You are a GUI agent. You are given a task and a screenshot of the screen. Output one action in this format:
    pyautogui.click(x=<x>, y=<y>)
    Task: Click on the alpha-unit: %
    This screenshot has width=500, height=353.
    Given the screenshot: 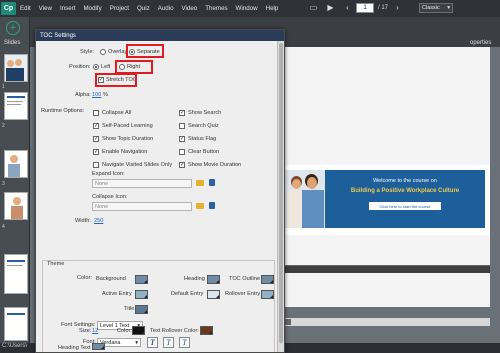 What is the action you would take?
    pyautogui.click(x=105, y=95)
    